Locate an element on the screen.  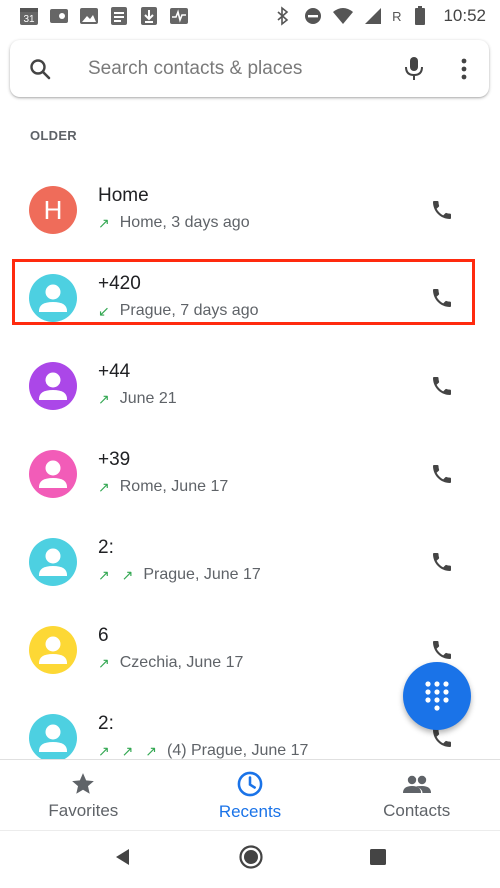
battery-icon is located at coordinates (420, 16).